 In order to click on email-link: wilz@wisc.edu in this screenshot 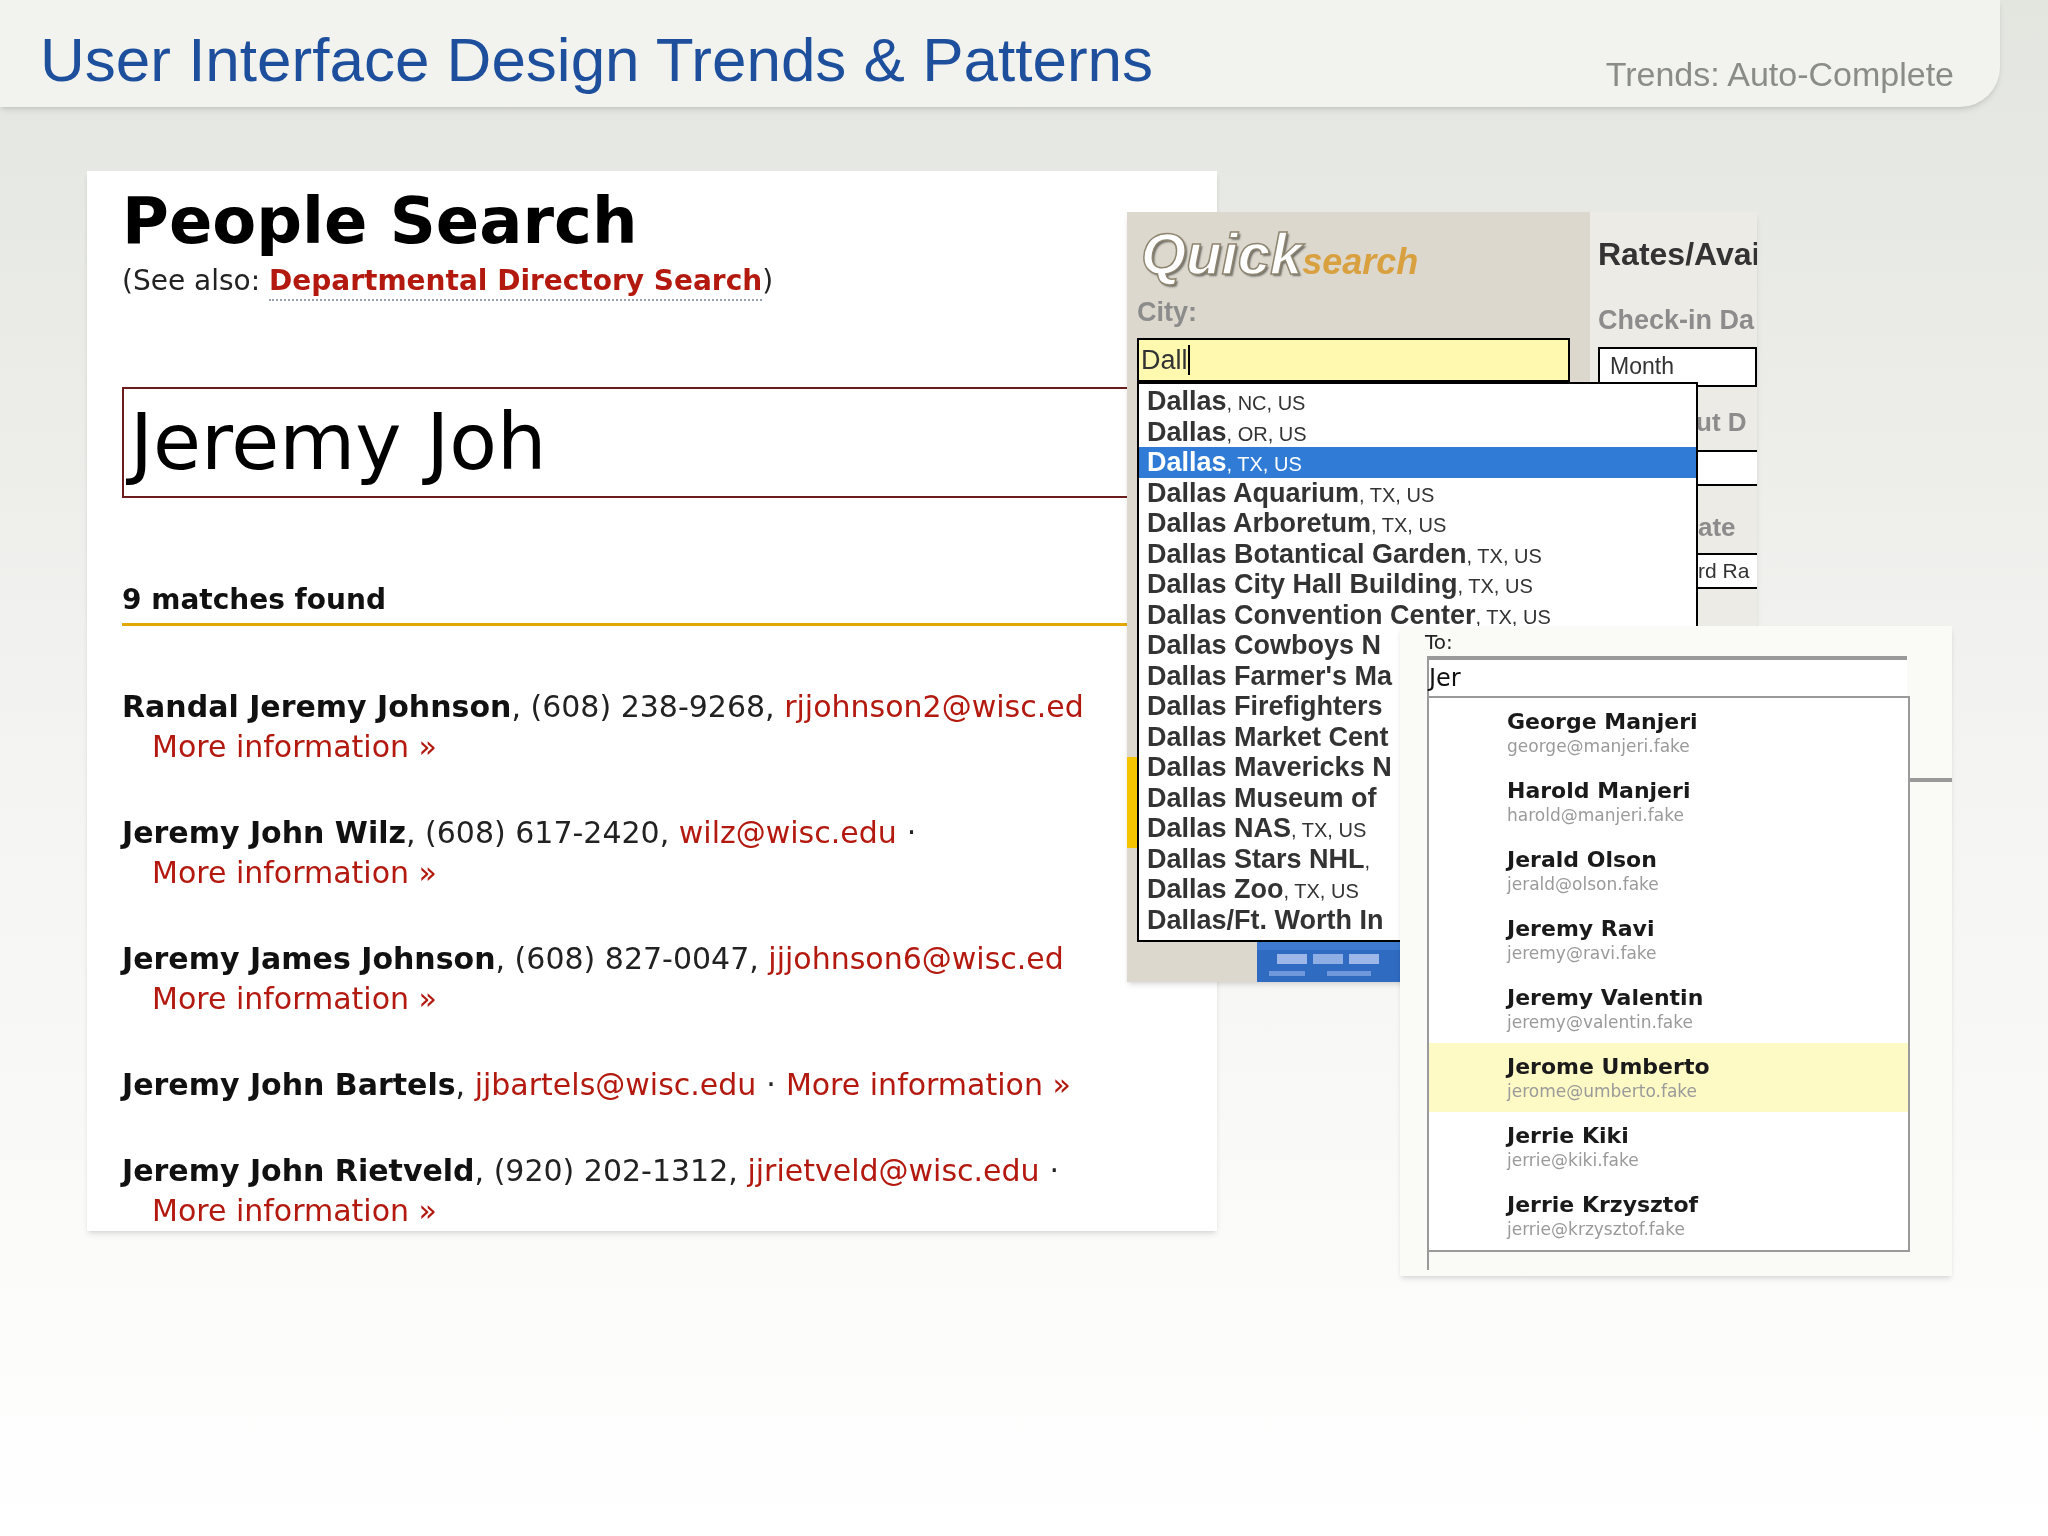, I will do `click(787, 833)`.